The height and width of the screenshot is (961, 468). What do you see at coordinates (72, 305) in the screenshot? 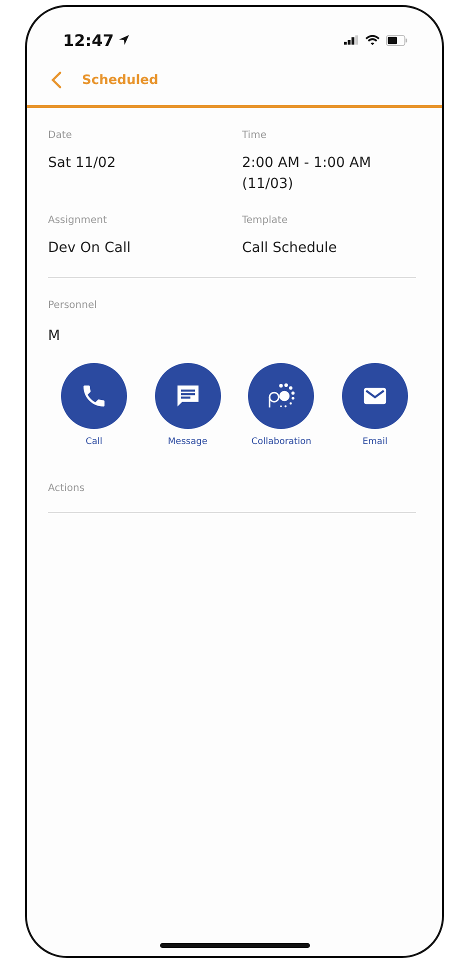
I see `section-label: Personnel` at bounding box center [72, 305].